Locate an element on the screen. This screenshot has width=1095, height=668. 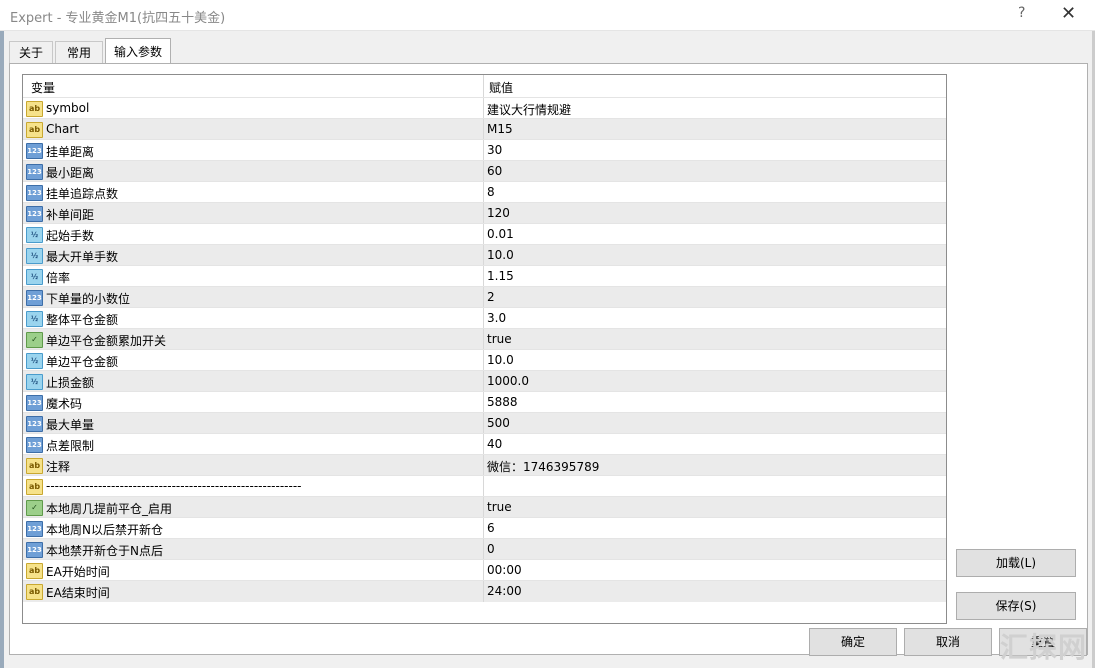
variable-value: 500 is located at coordinates (498, 423).